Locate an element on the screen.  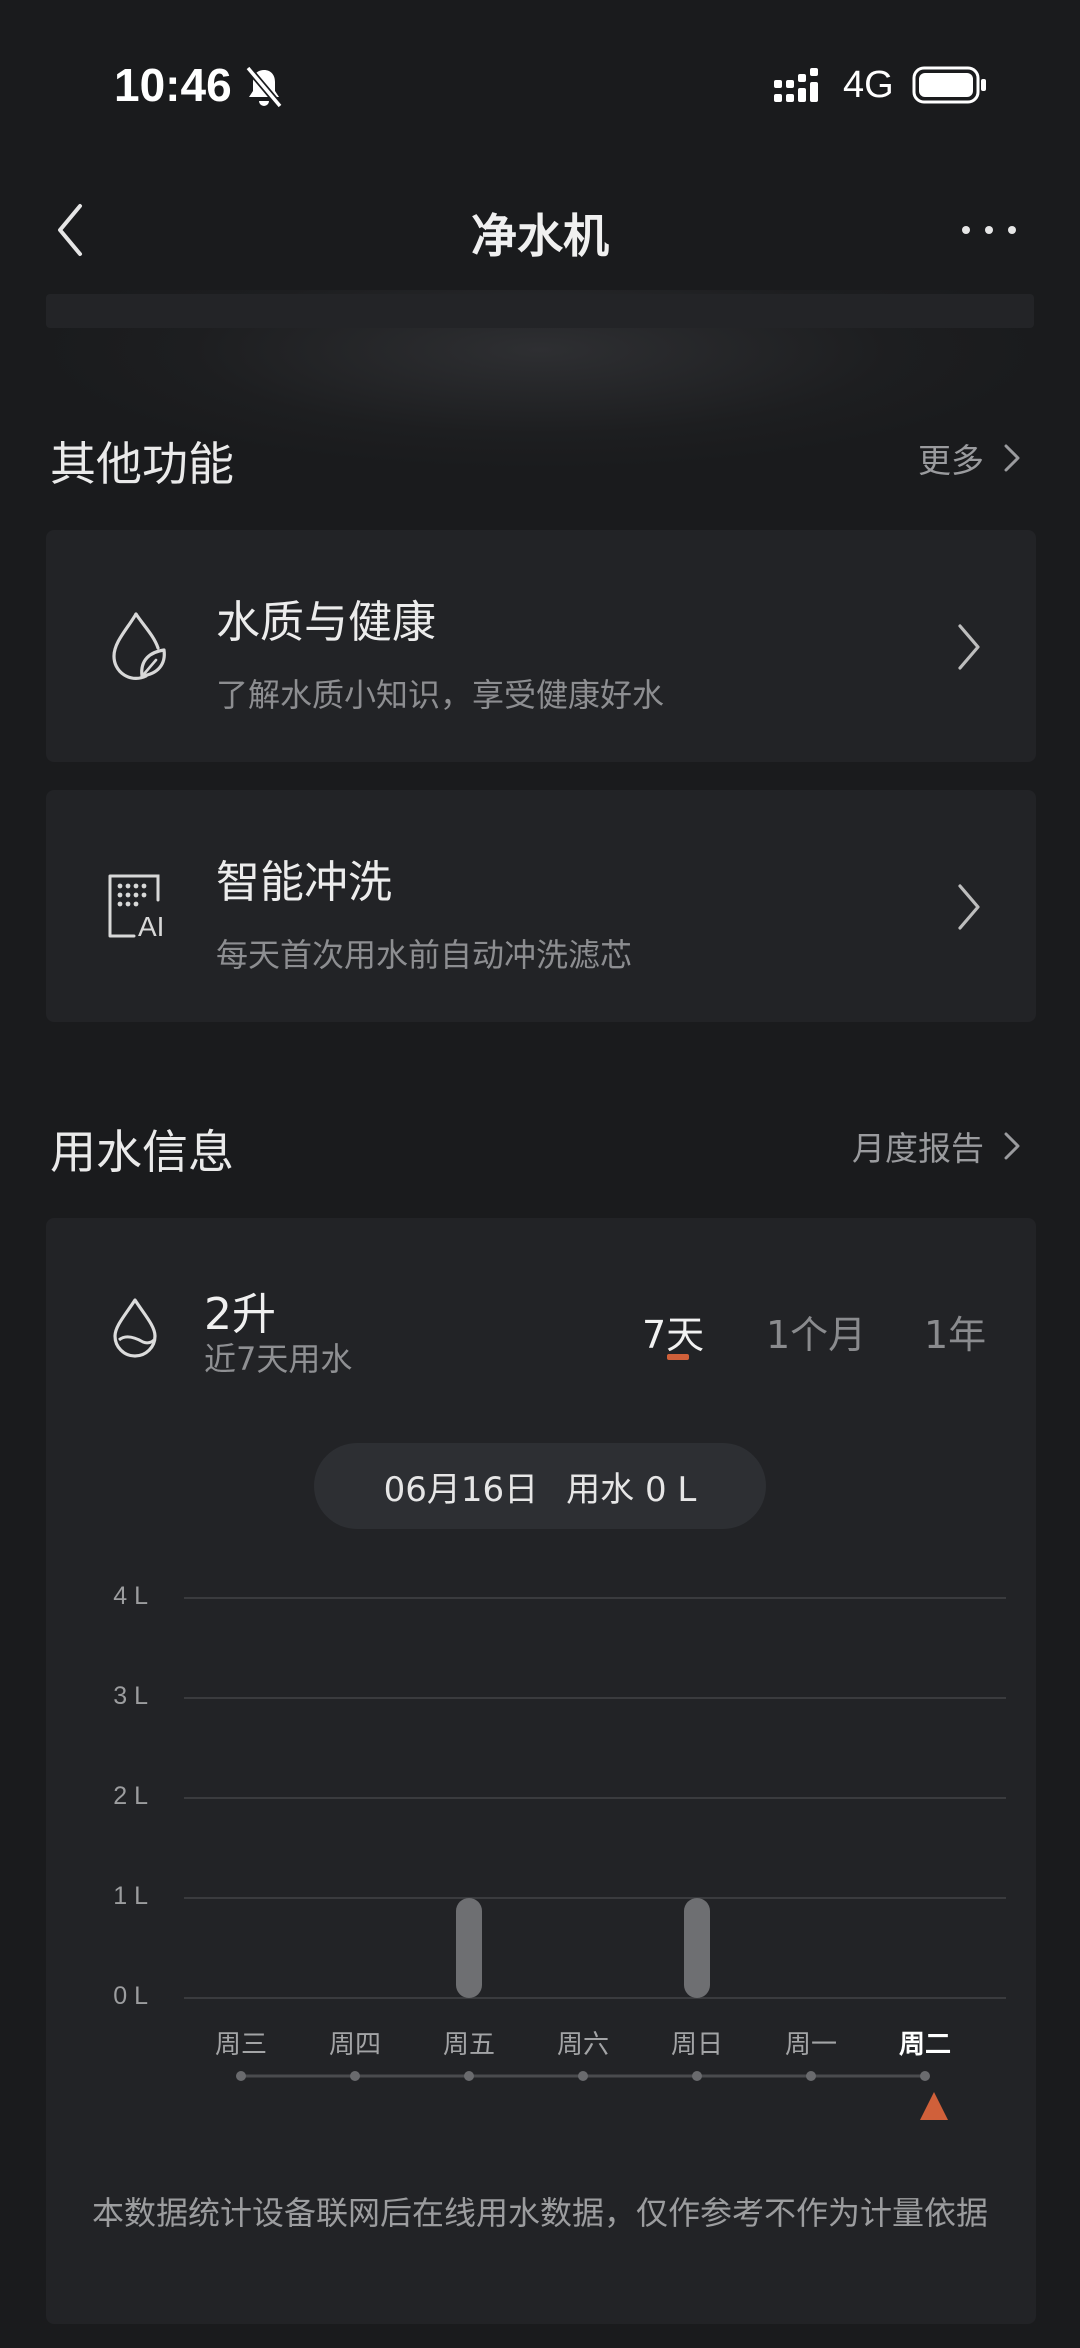
y-tick-label: 1 L is located at coordinates (130, 1896).